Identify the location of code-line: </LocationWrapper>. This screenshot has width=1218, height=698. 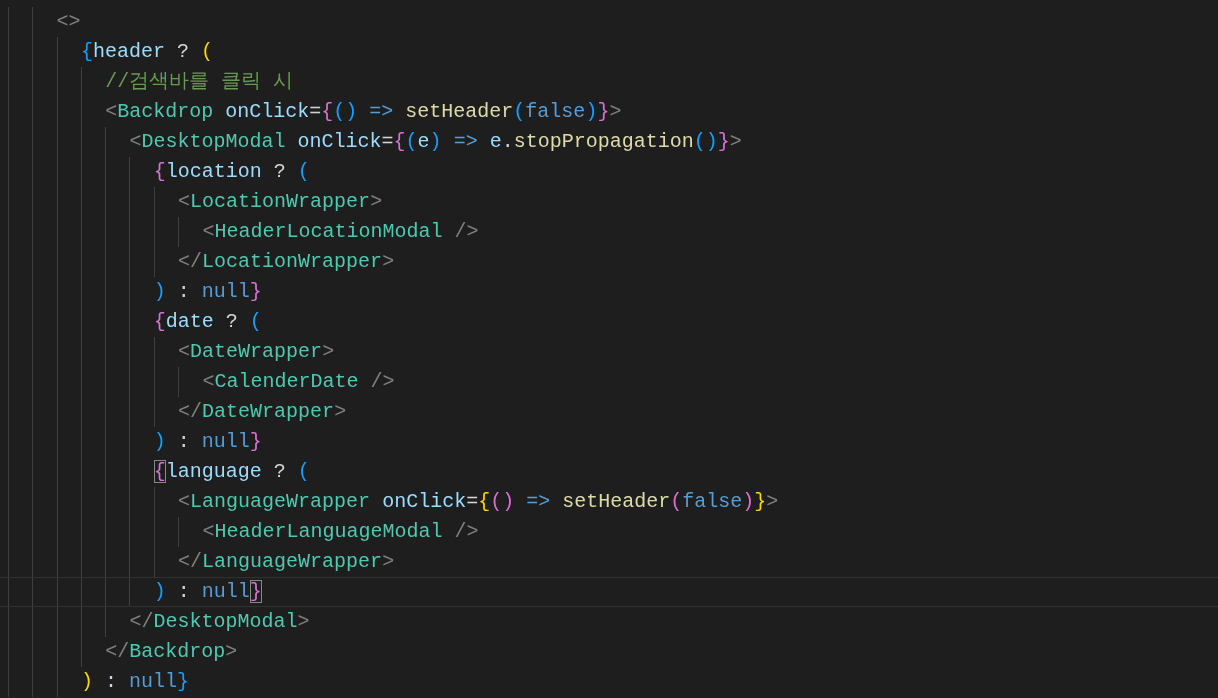
(286, 262).